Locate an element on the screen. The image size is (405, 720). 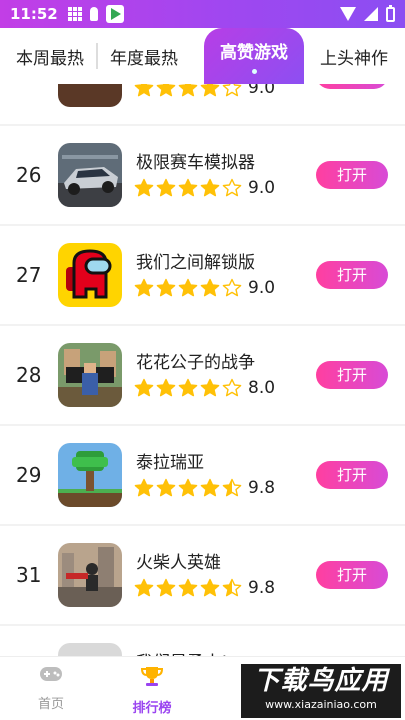
tab-yearly-hot: 年度最热 is located at coordinates (144, 56).